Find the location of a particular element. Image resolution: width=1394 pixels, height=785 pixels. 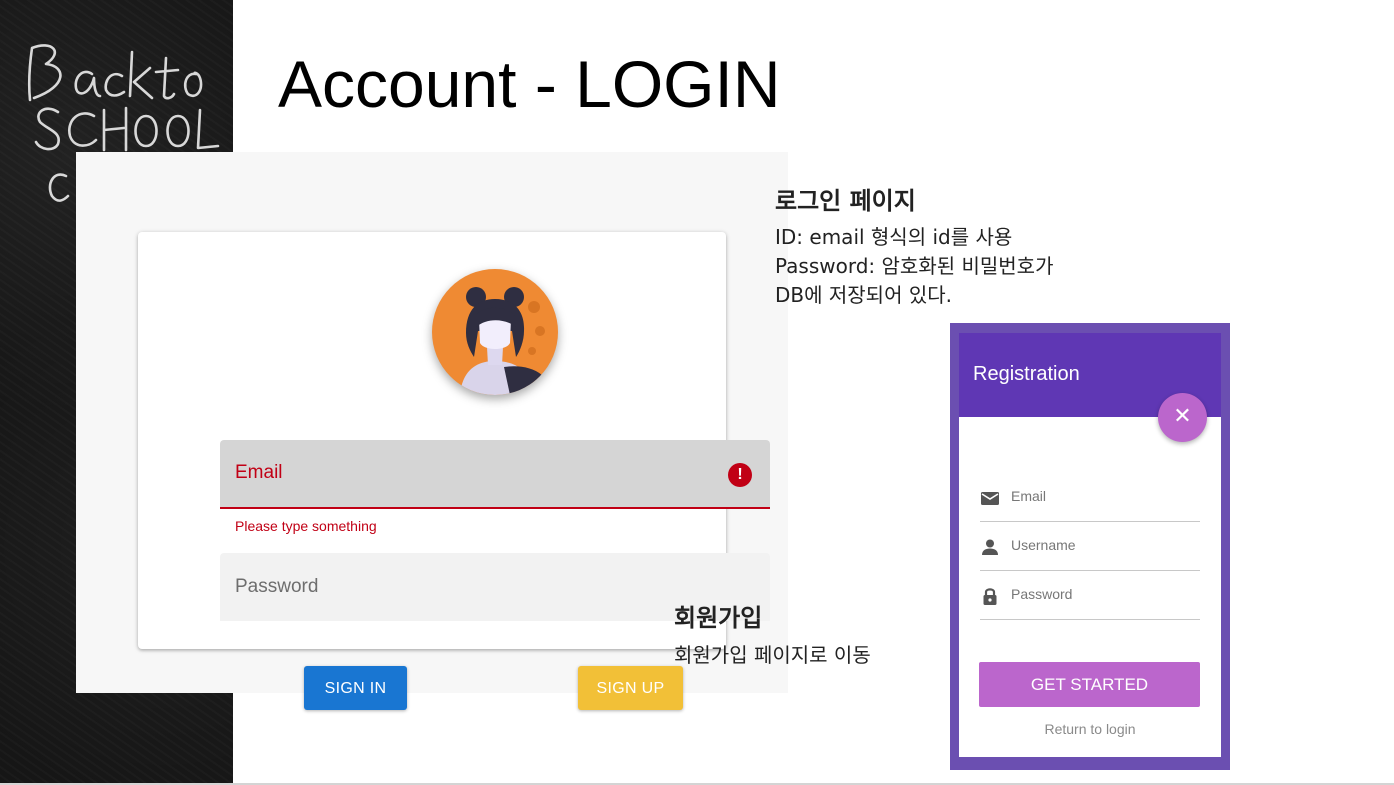

password-label: Password is located at coordinates (277, 586).